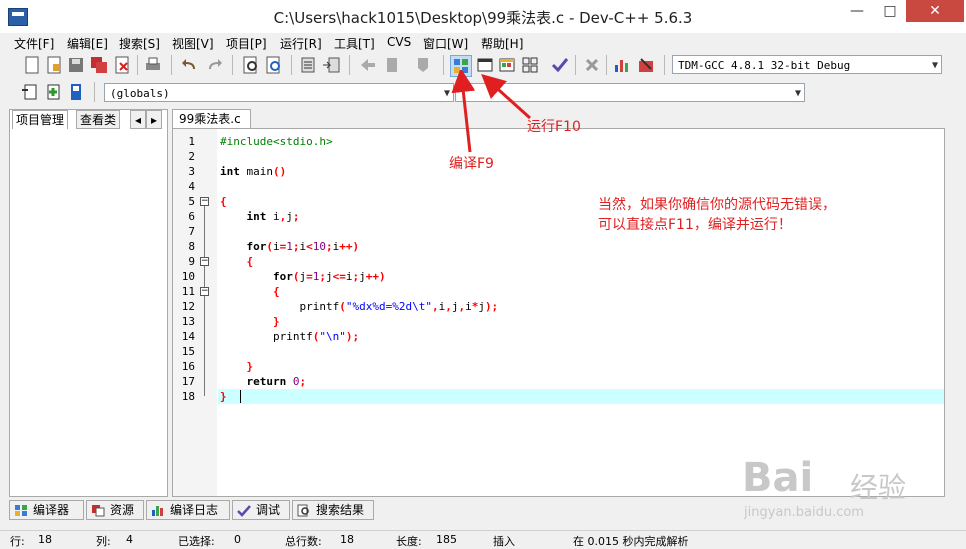 This screenshot has width=966, height=549. What do you see at coordinates (45, 539) in the screenshot?
I see `status-row: 18` at bounding box center [45, 539].